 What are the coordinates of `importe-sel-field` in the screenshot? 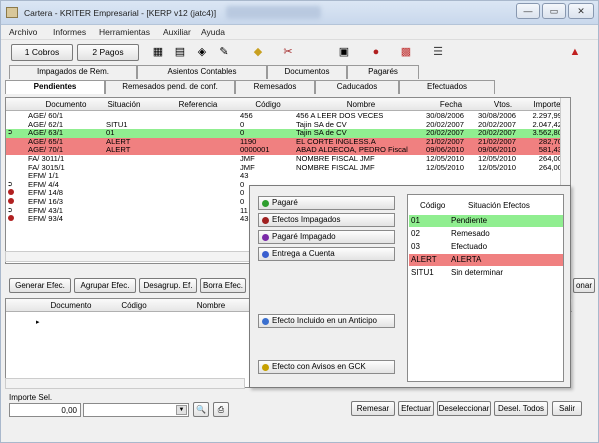 It's located at (45, 410).